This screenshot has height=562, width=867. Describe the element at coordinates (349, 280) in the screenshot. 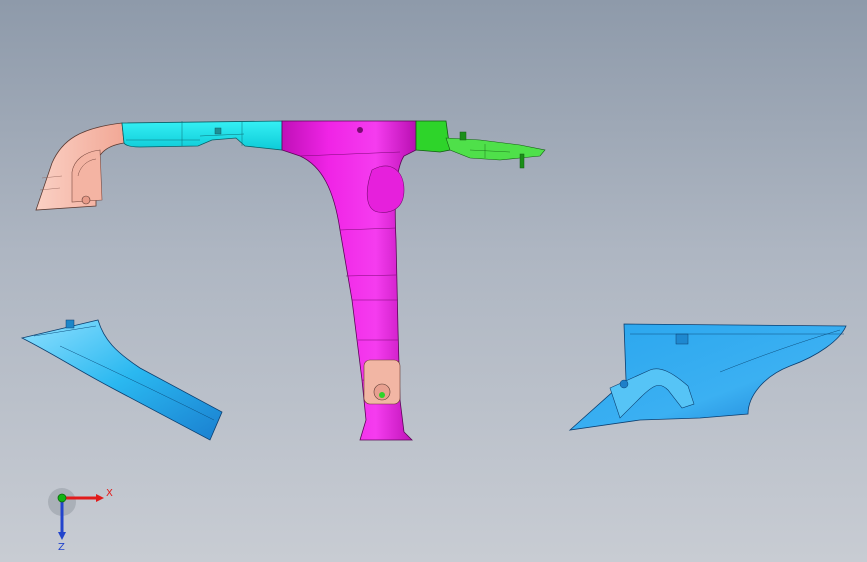

I see `b-pillar-trim-magenta` at that location.